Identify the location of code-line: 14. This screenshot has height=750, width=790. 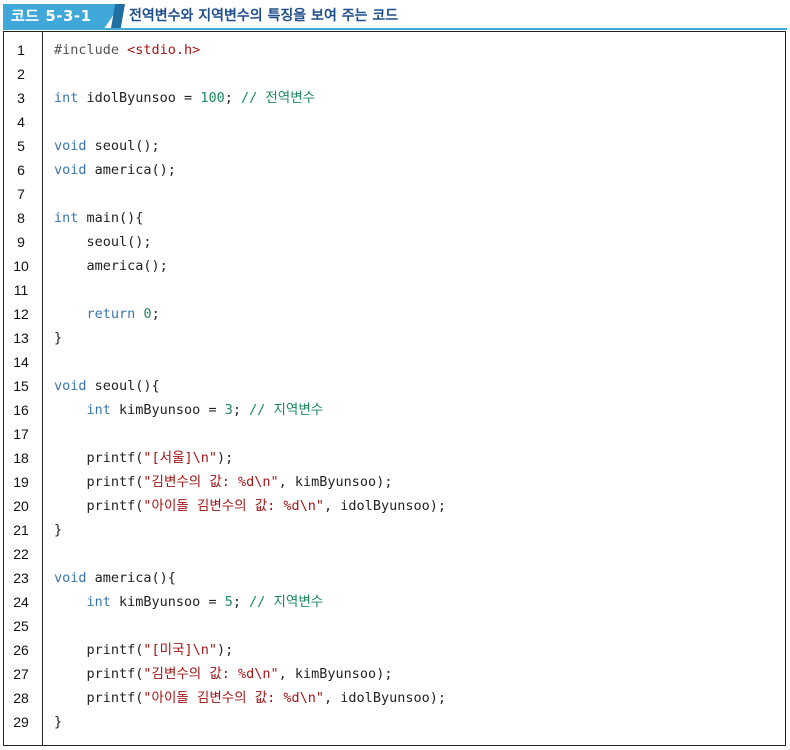
(394, 362).